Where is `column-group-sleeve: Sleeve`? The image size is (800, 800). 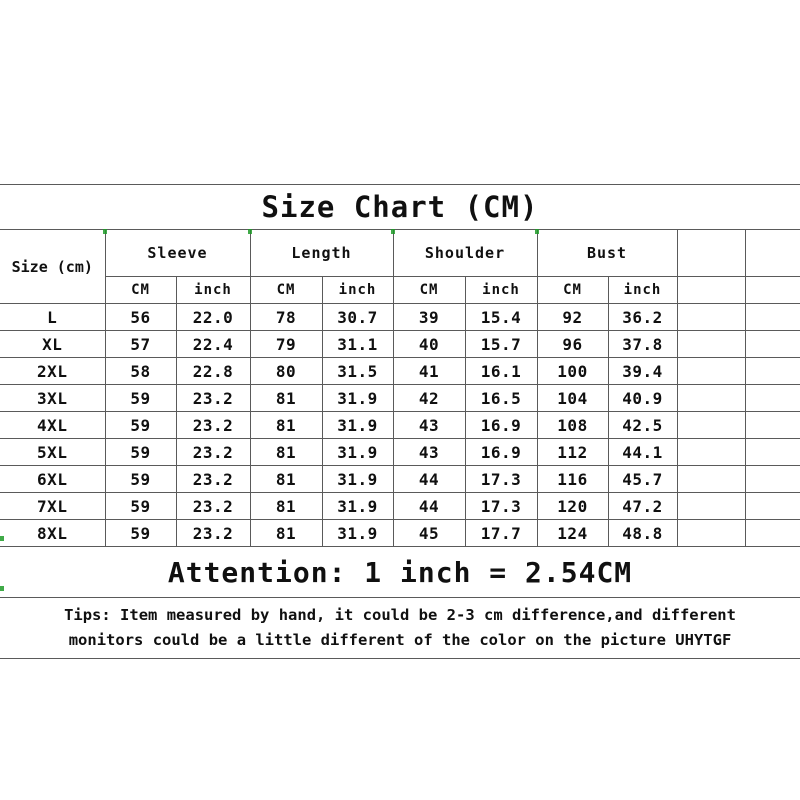
column-group-sleeve: Sleeve is located at coordinates (177, 253).